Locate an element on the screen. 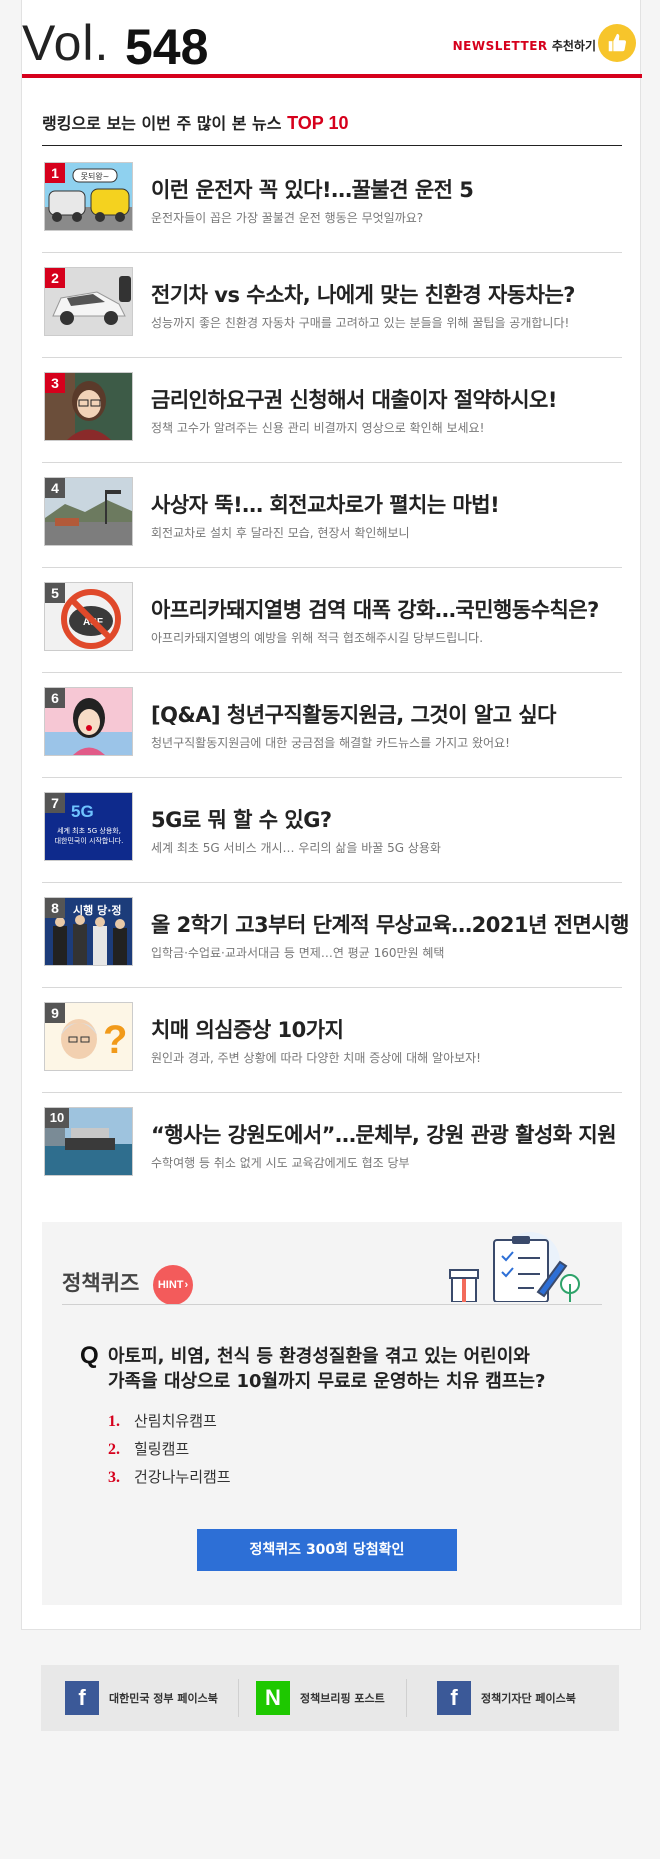  news-subtitle: 아프리카돼지열병의 예방을 위해 적극 협조해주시길 당부드립니다. is located at coordinates (317, 638).